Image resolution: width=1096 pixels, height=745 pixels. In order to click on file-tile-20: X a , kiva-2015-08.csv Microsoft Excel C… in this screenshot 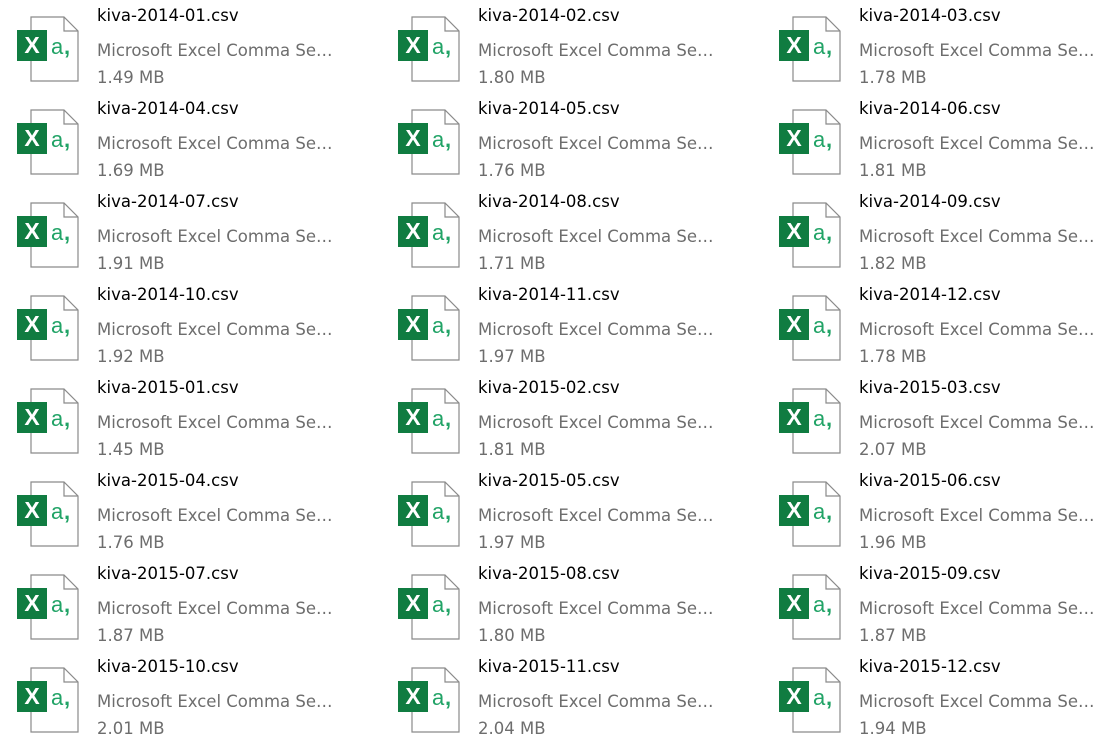, I will do `click(563, 608)`.